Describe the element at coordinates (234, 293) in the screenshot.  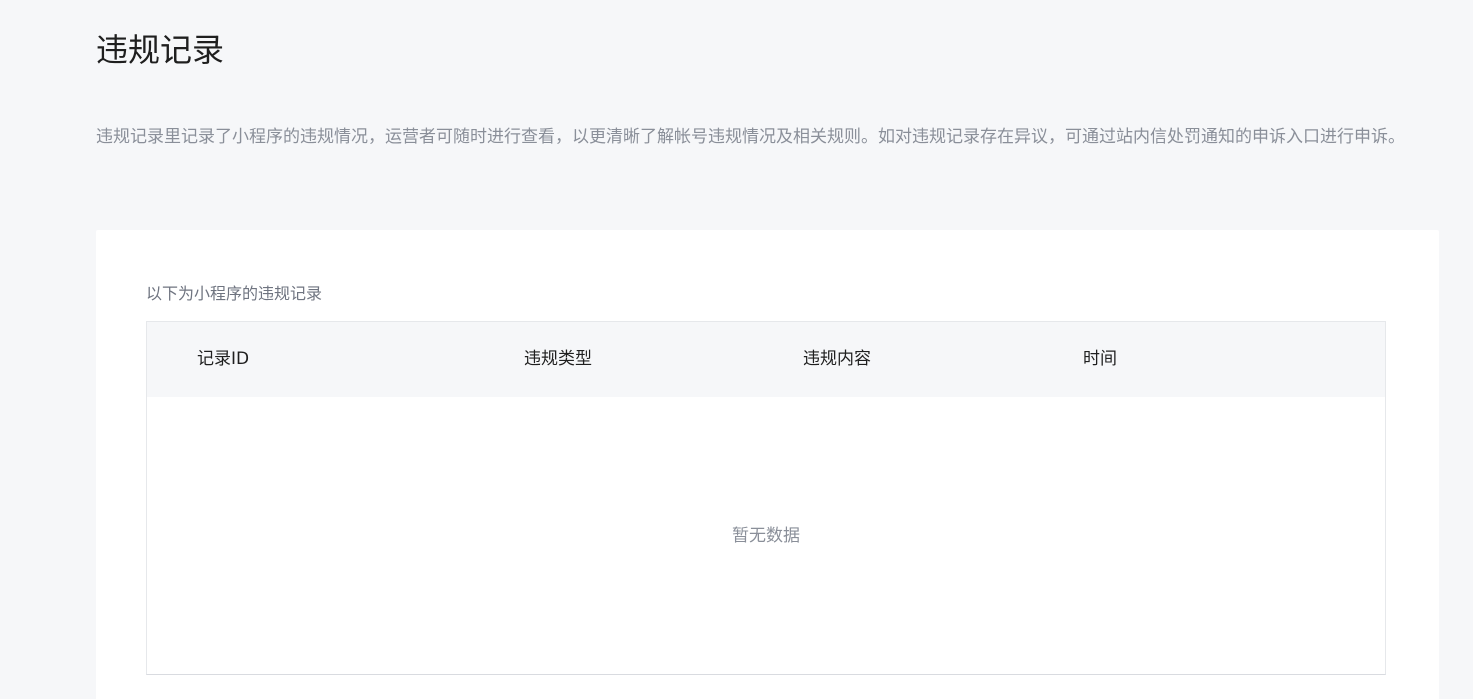
I see `records-caption: 以下为小程序的违规记录` at that location.